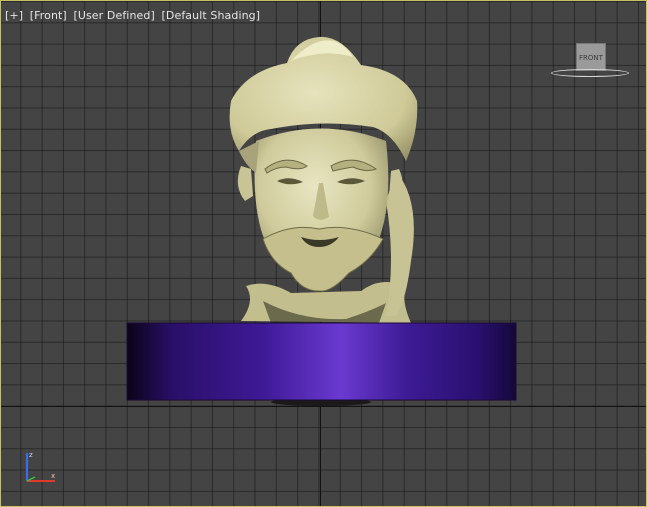 The width and height of the screenshot is (647, 507). I want to click on pedestal-cylinder, so click(321, 361).